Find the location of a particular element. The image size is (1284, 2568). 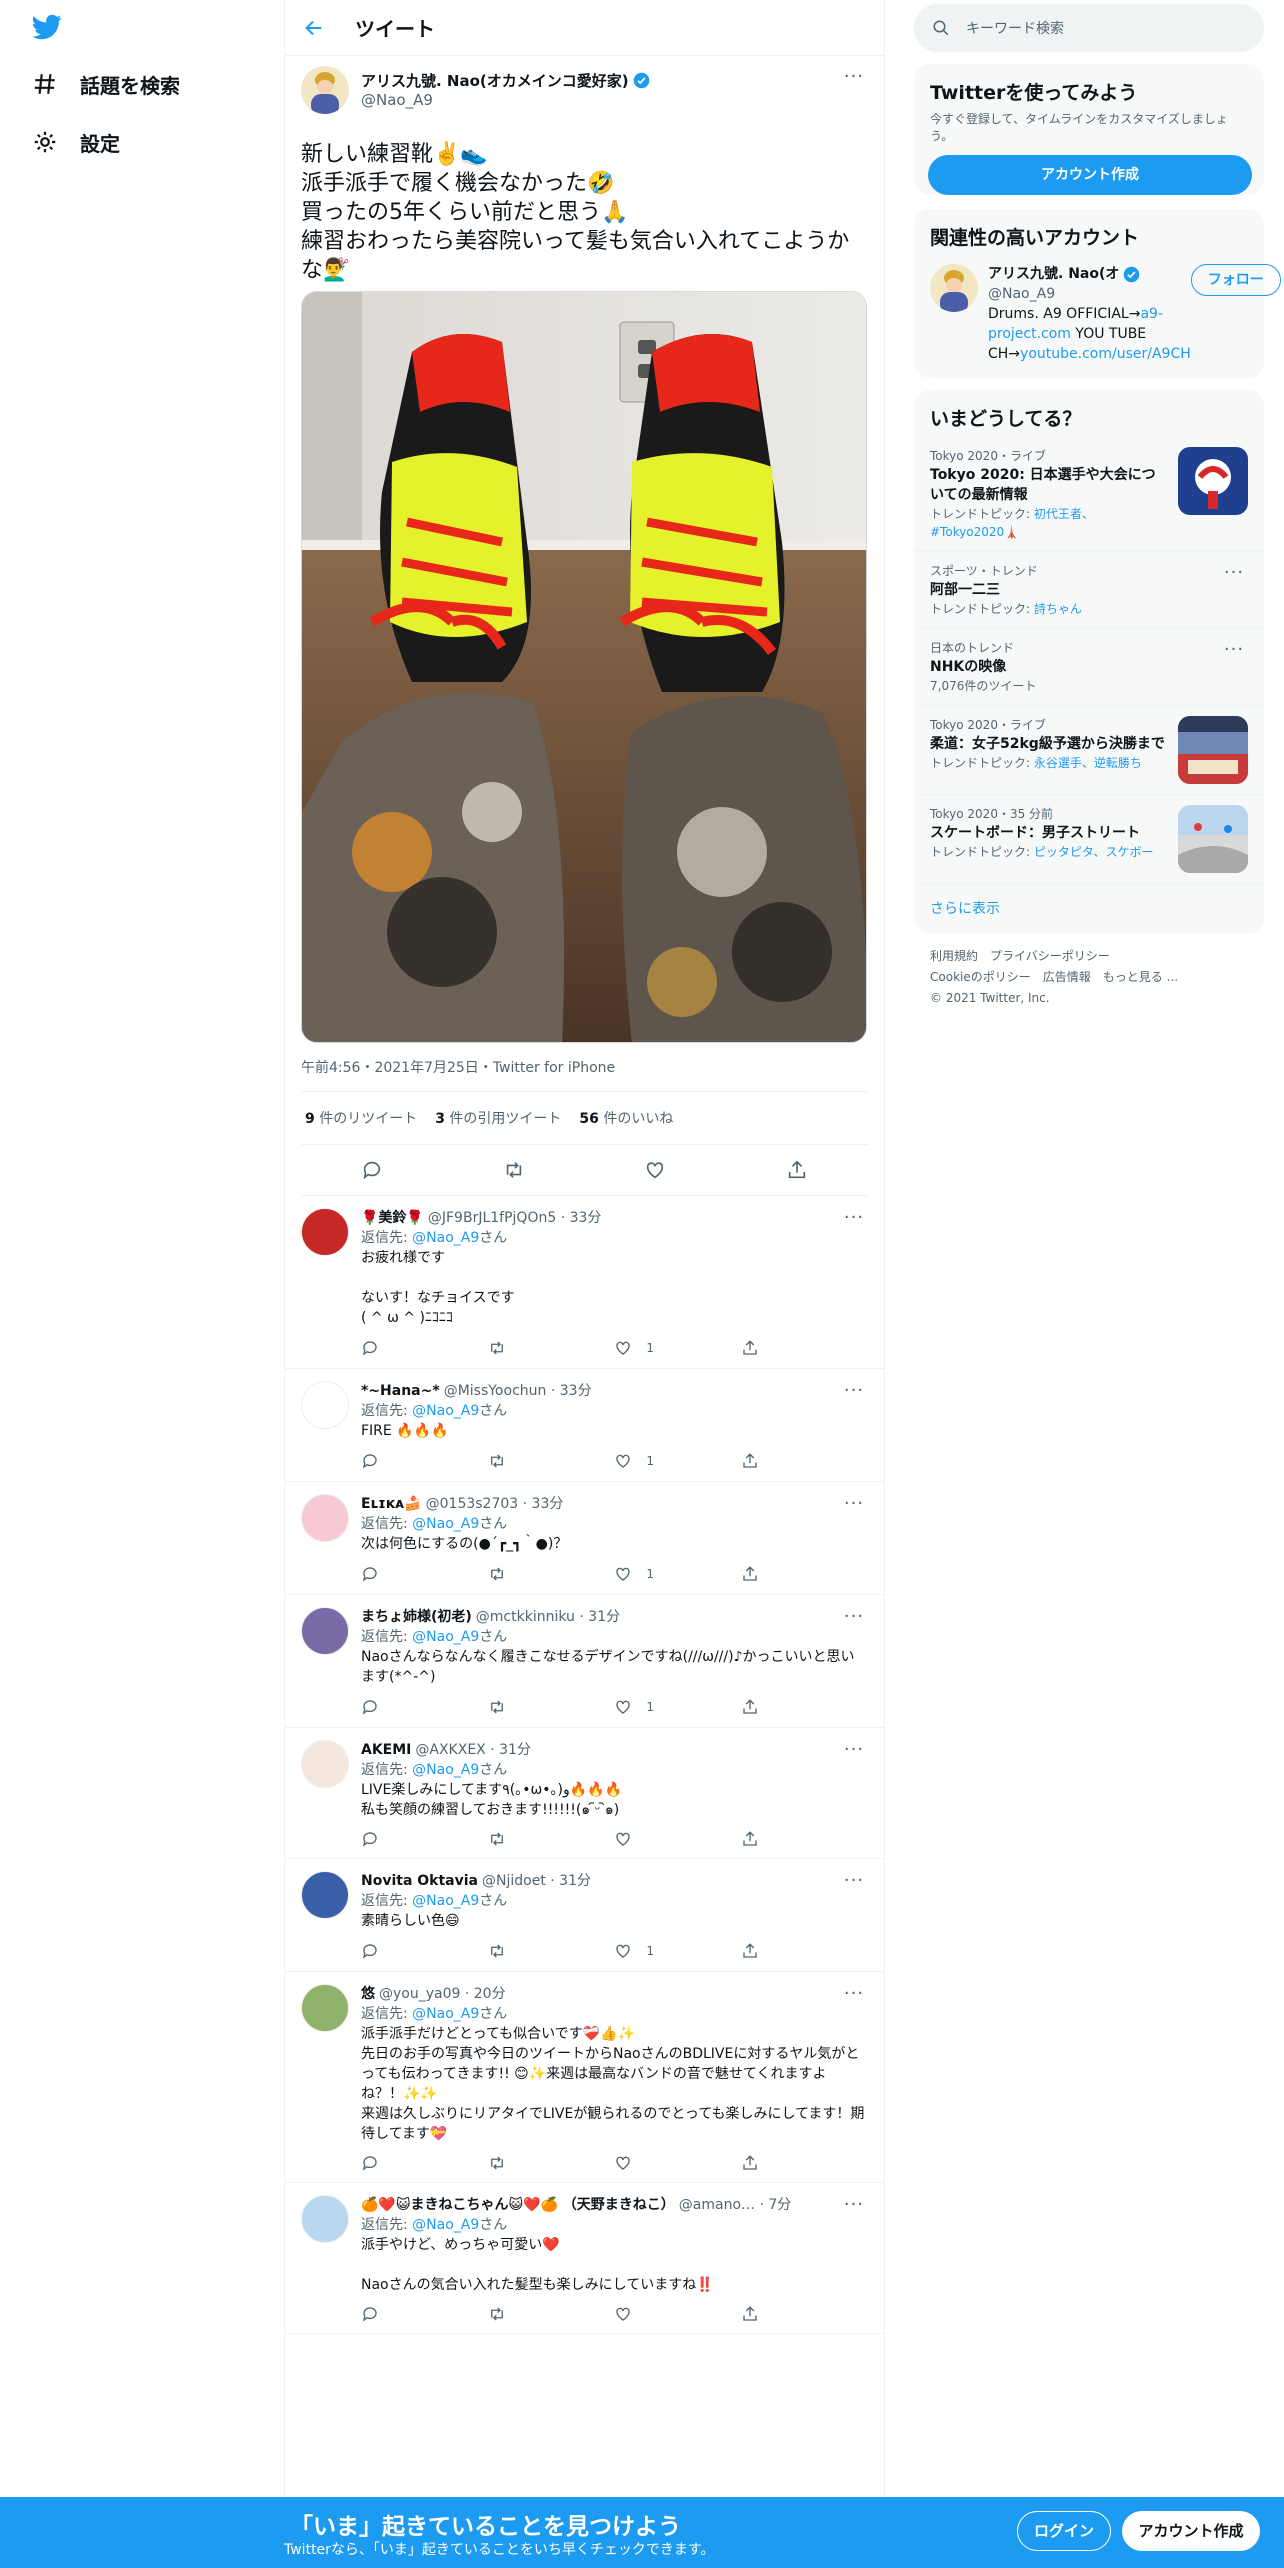

reply-author-name: 悠 is located at coordinates (368, 1994).